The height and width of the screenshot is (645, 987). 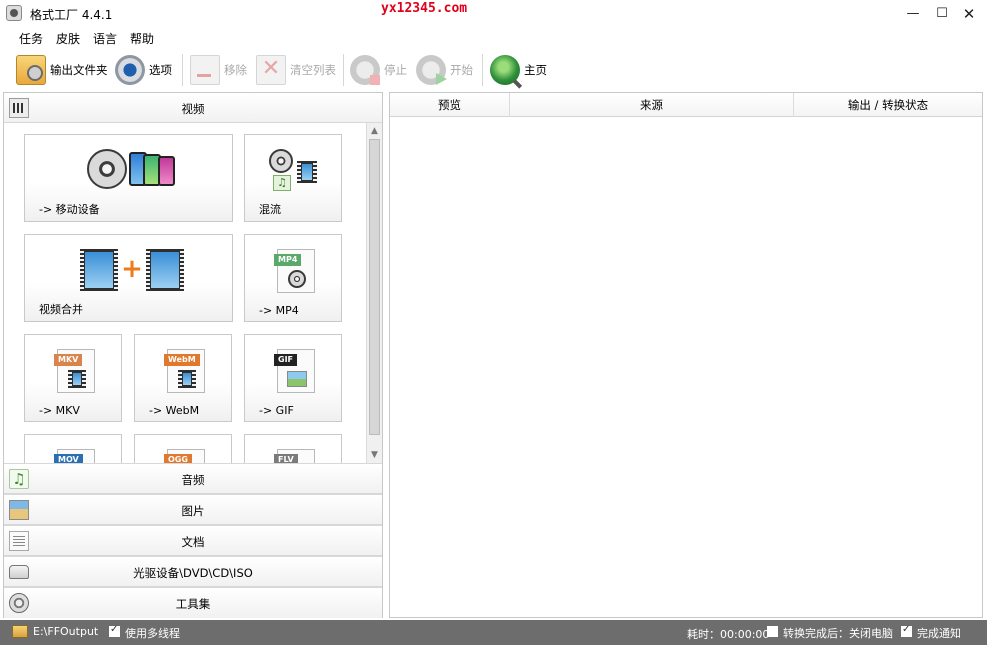 I want to click on stop-icon, so click(x=365, y=70).